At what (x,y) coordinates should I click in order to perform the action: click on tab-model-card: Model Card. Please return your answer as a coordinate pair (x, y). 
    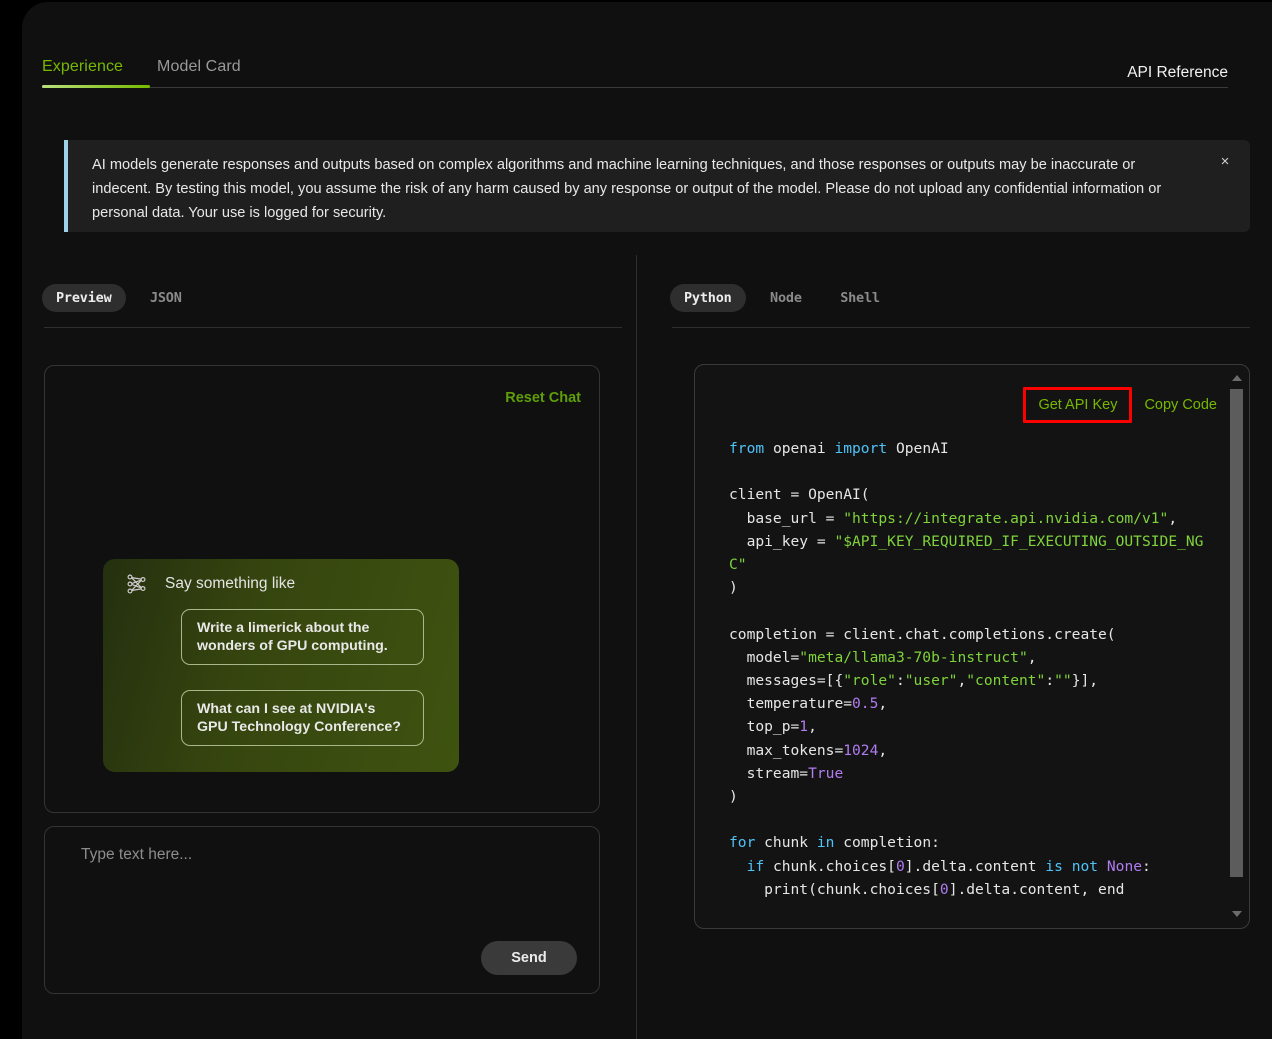
    Looking at the image, I should click on (199, 73).